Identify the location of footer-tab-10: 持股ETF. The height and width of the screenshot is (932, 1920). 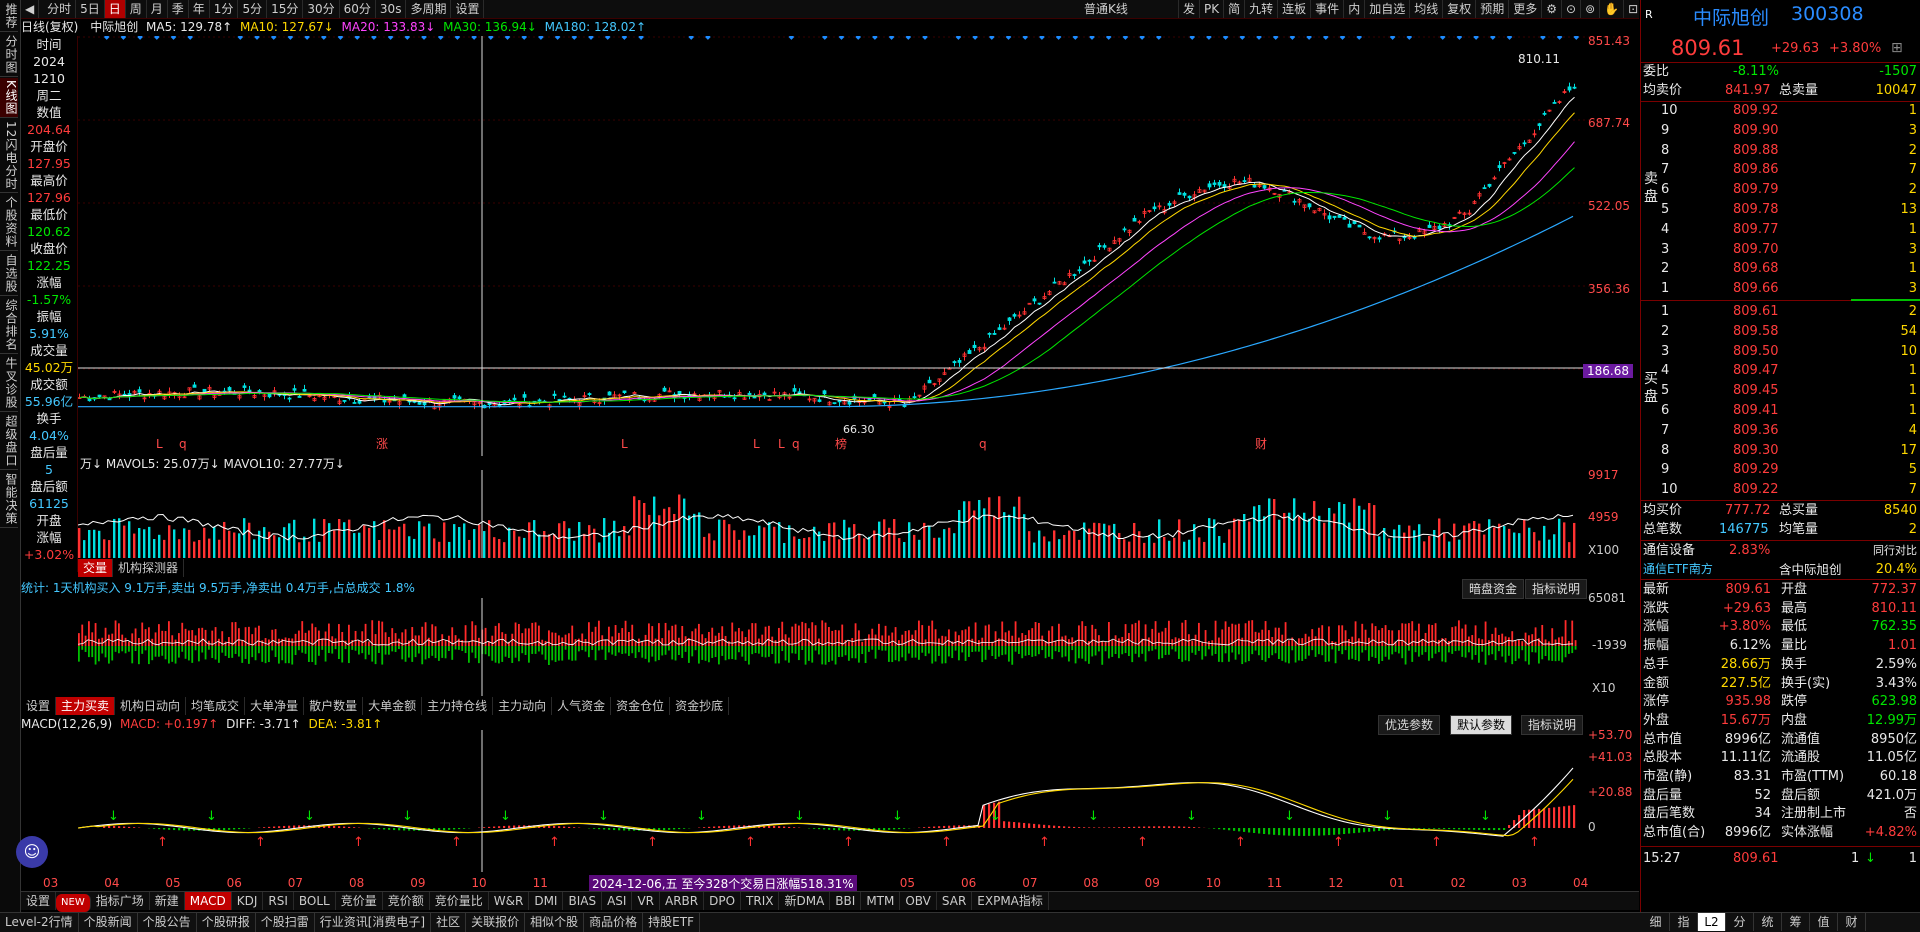
(671, 922).